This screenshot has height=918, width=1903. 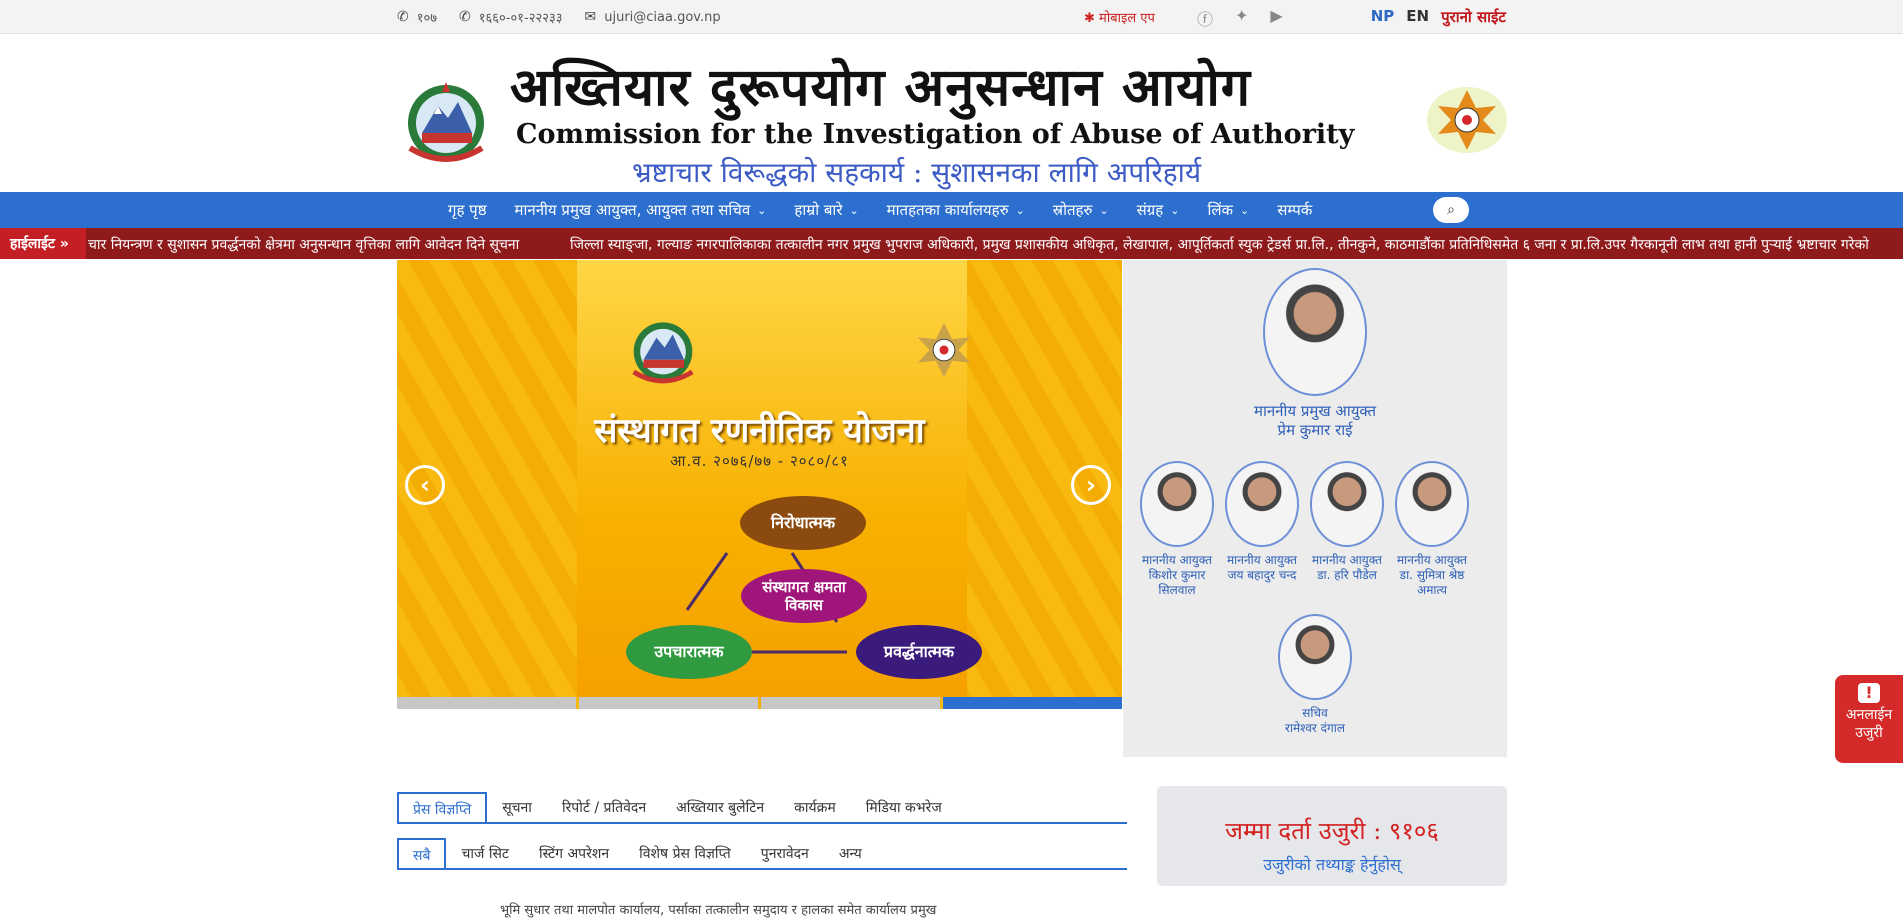 I want to click on node-capacity: संस्थागत क्षमता विकास, so click(x=804, y=596).